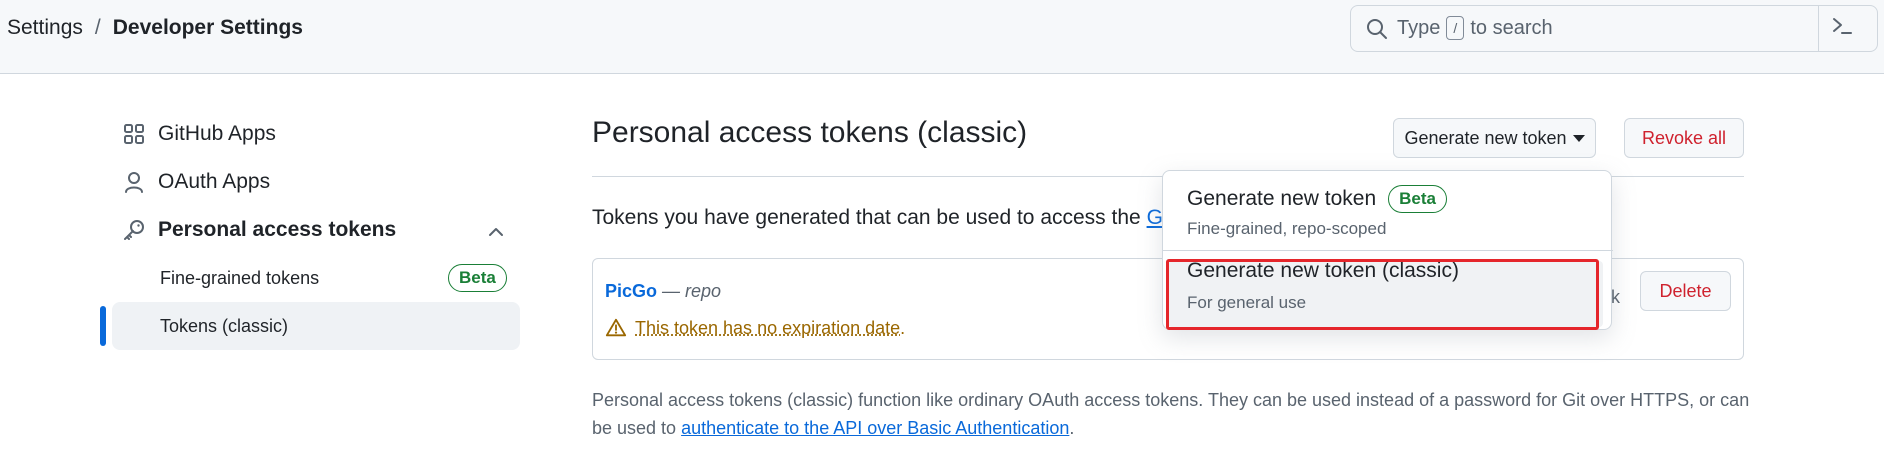  I want to click on dropdown-item-title: Generate new token, so click(1282, 198).